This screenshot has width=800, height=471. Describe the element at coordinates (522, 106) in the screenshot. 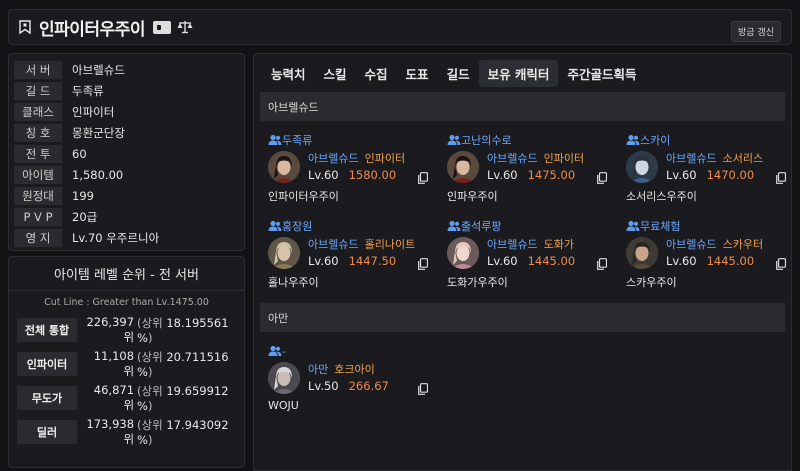

I see `server-group-header: 아브렐슈드` at that location.